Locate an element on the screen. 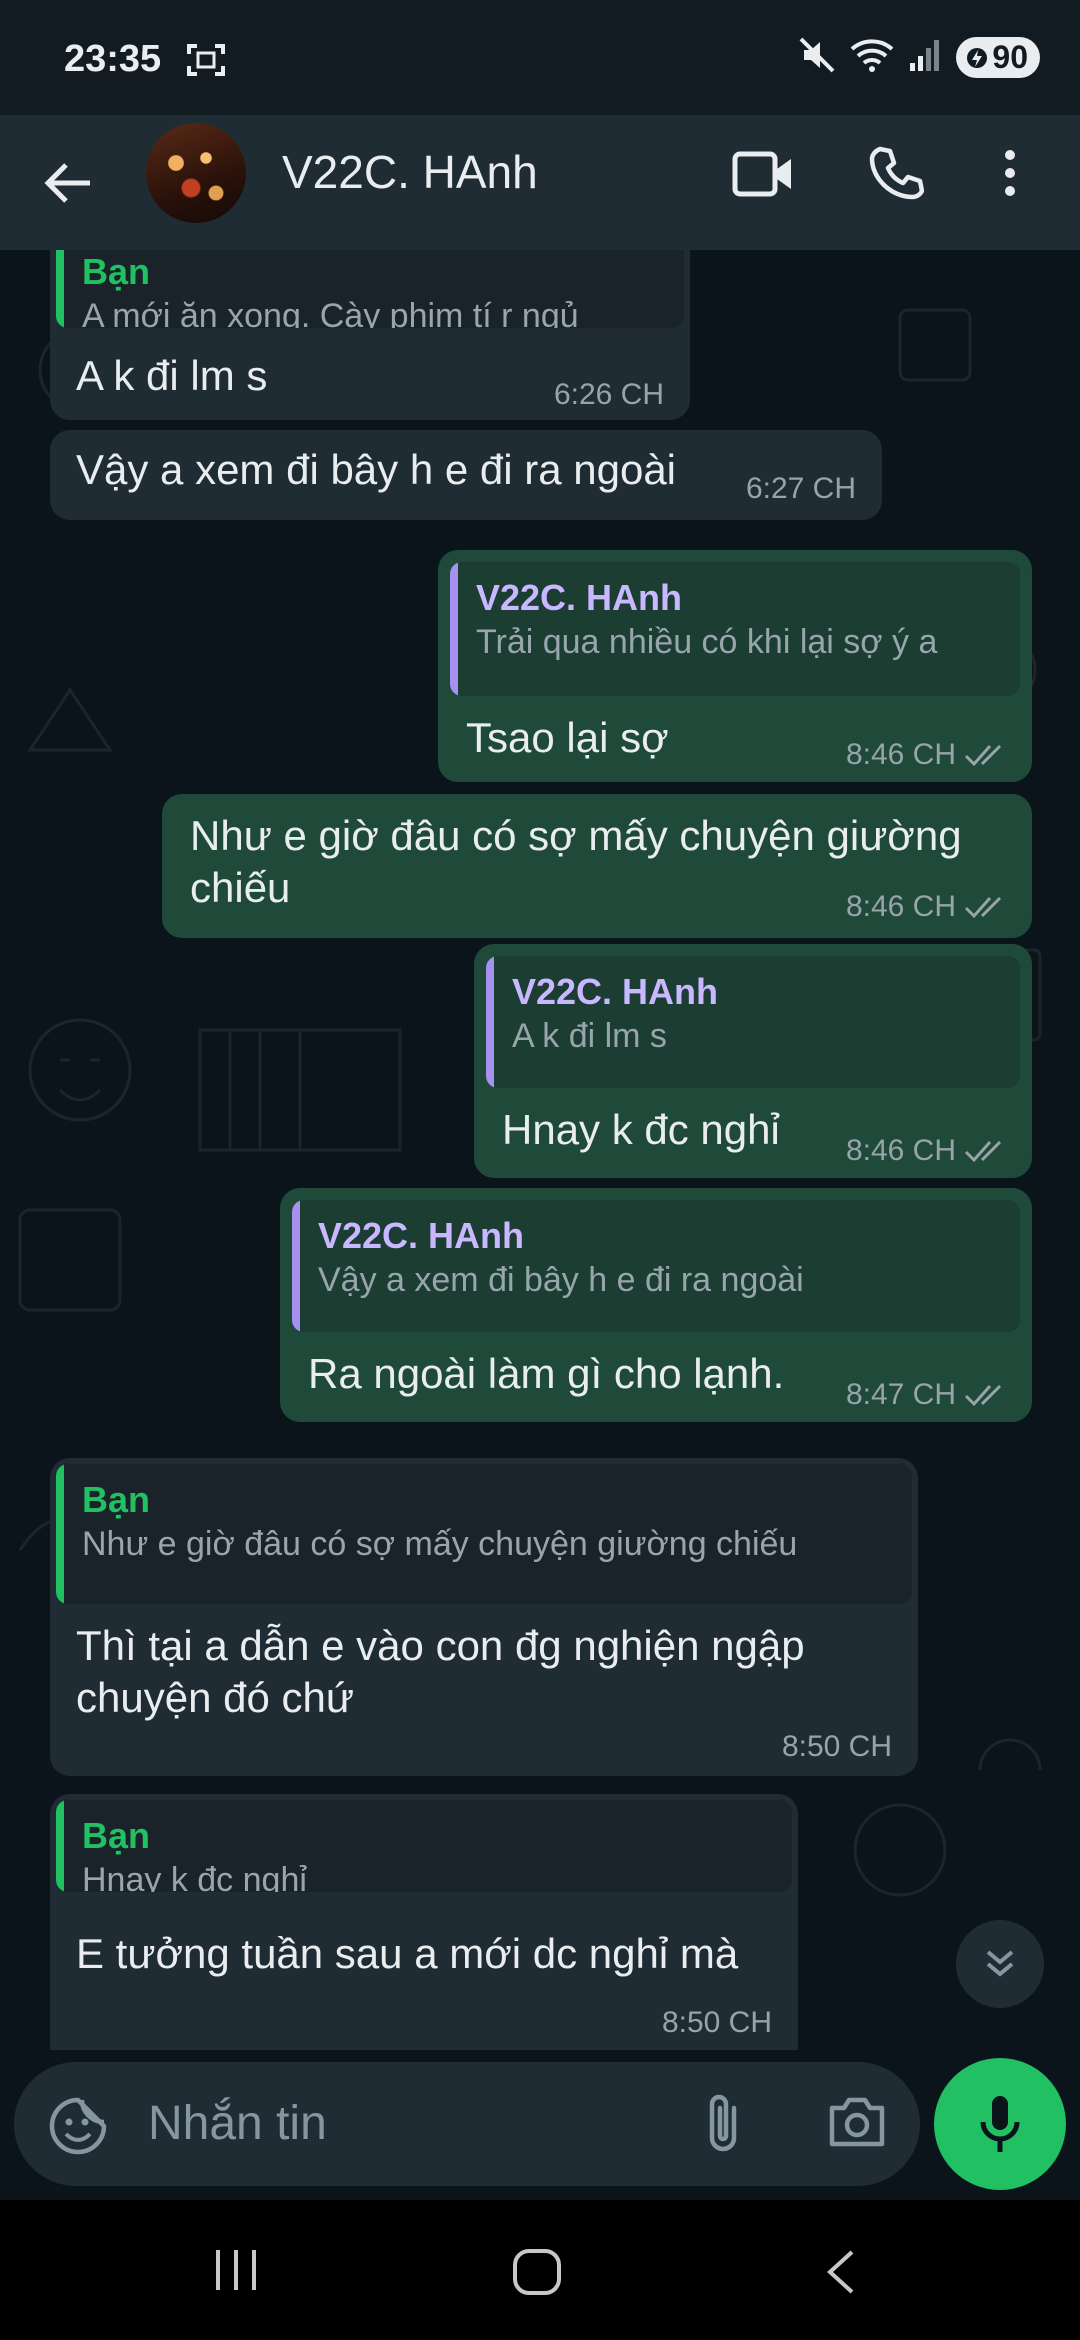 Image resolution: width=1080 pixels, height=2340 pixels. microphone-icon is located at coordinates (1000, 2124).